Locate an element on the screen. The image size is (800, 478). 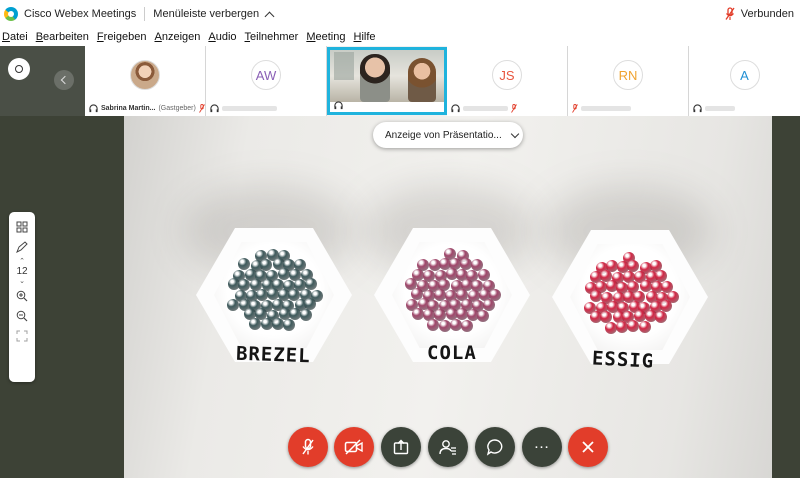
menu-anzeigen: Anzeigen is located at coordinates (177, 37).